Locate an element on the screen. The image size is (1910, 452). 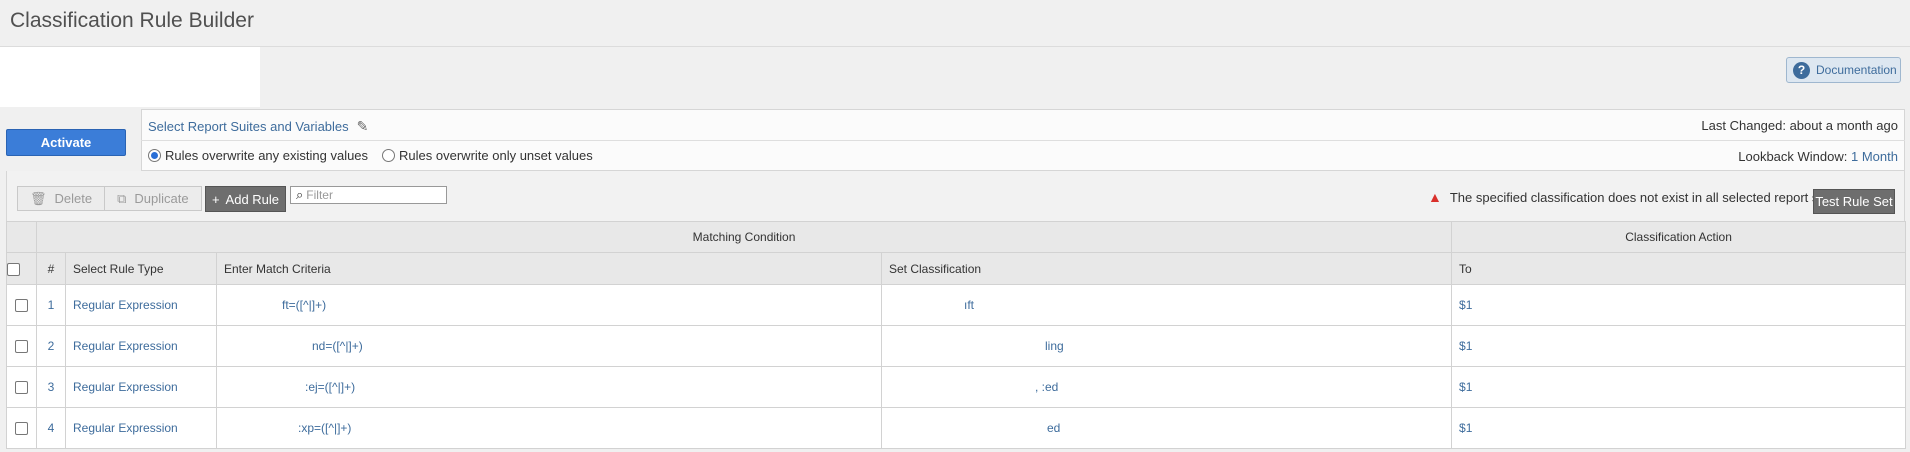
test-rule-set-button: Test Rule Set is located at coordinates (1854, 201).